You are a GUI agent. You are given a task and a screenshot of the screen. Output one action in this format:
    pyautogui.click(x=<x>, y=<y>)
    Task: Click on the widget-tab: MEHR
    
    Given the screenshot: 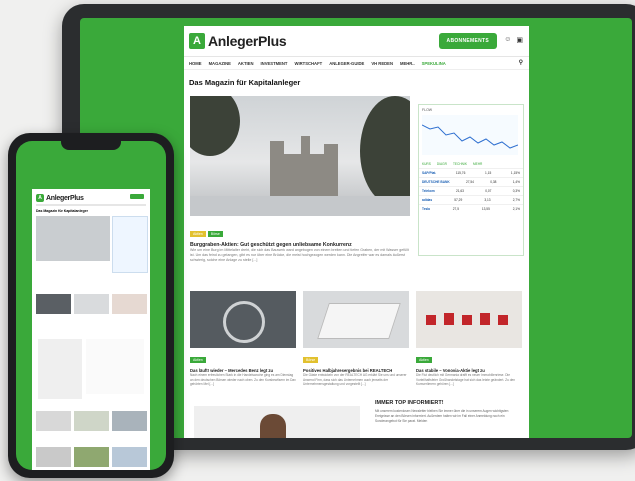 What is the action you would take?
    pyautogui.click(x=477, y=164)
    